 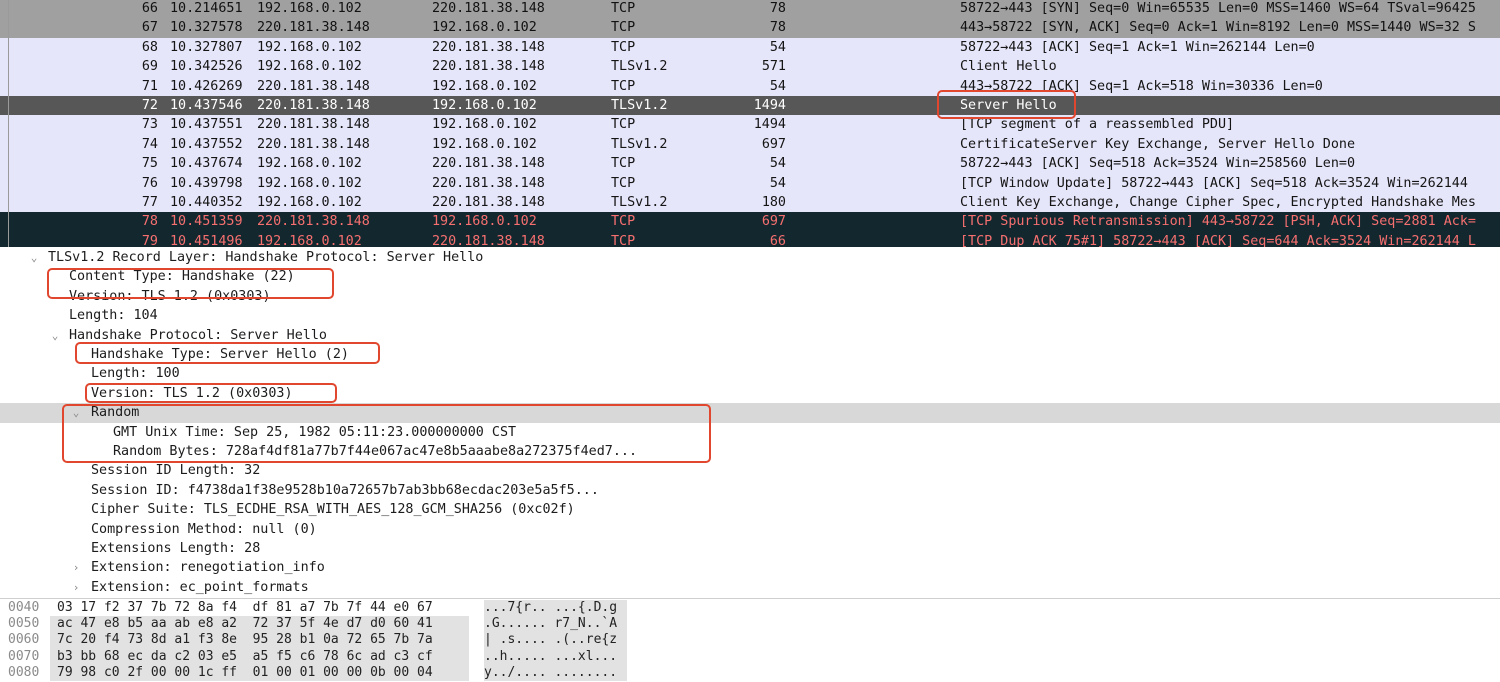 What do you see at coordinates (555, 624) in the screenshot?
I see `ascii-bytes: .G...... r7_N..`A` at bounding box center [555, 624].